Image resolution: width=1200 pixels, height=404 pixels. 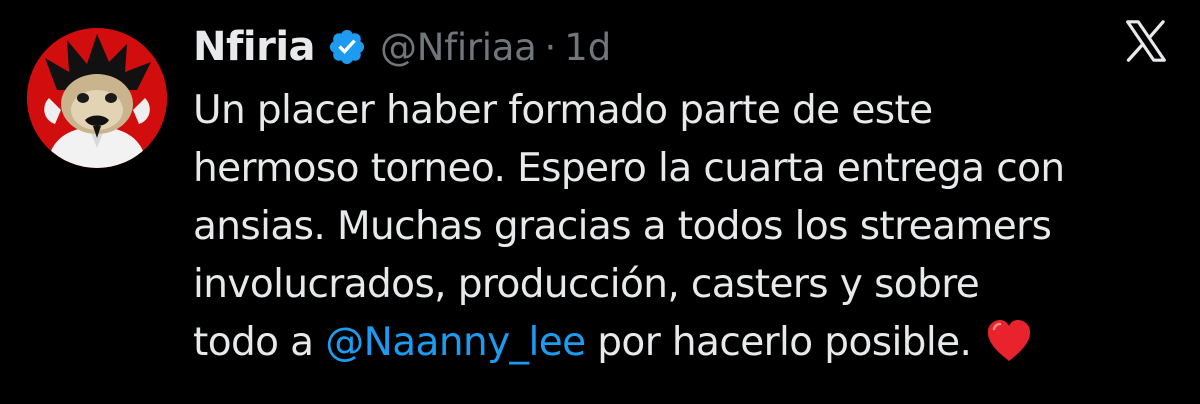 I want to click on tweet-text-line: todo a @Naanny_lee por hacerlo posible., so click(x=688, y=343).